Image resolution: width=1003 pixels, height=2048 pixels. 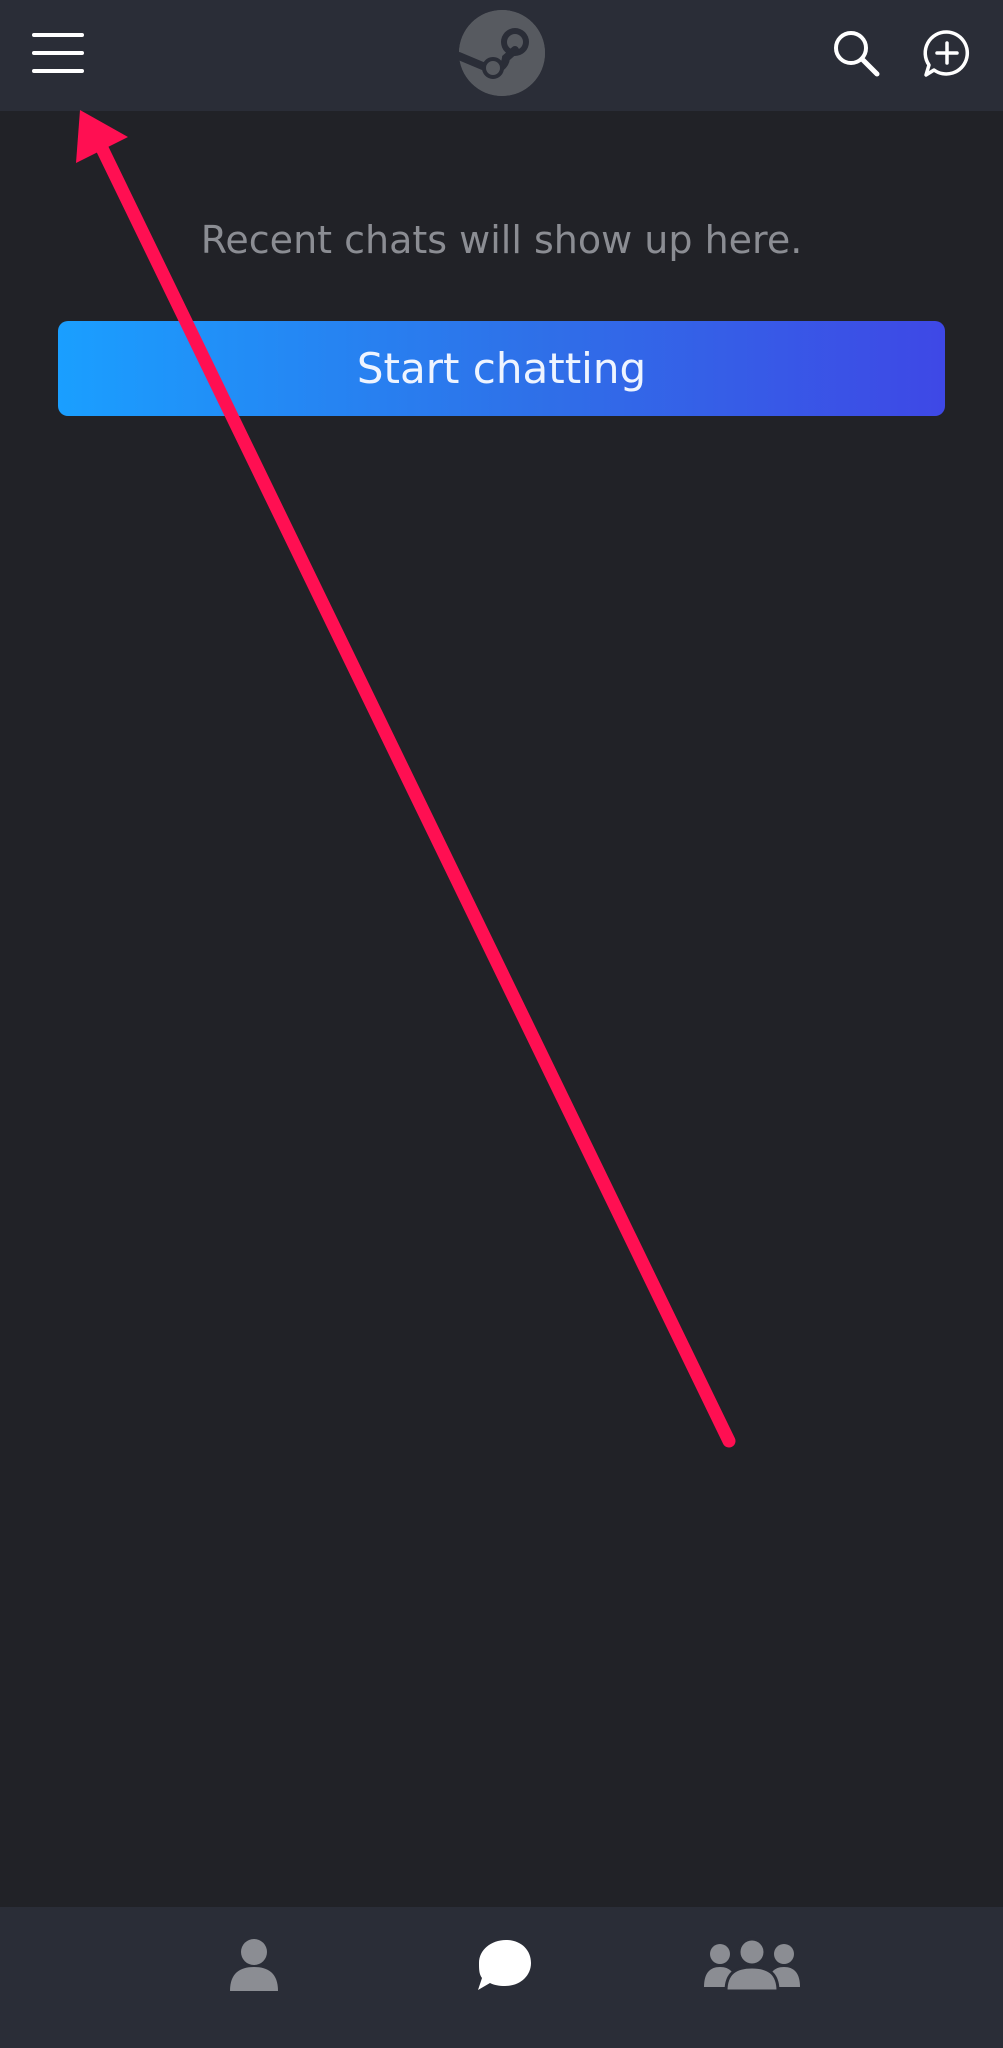 I want to click on bottom-navigation-bar, so click(x=501, y=1977).